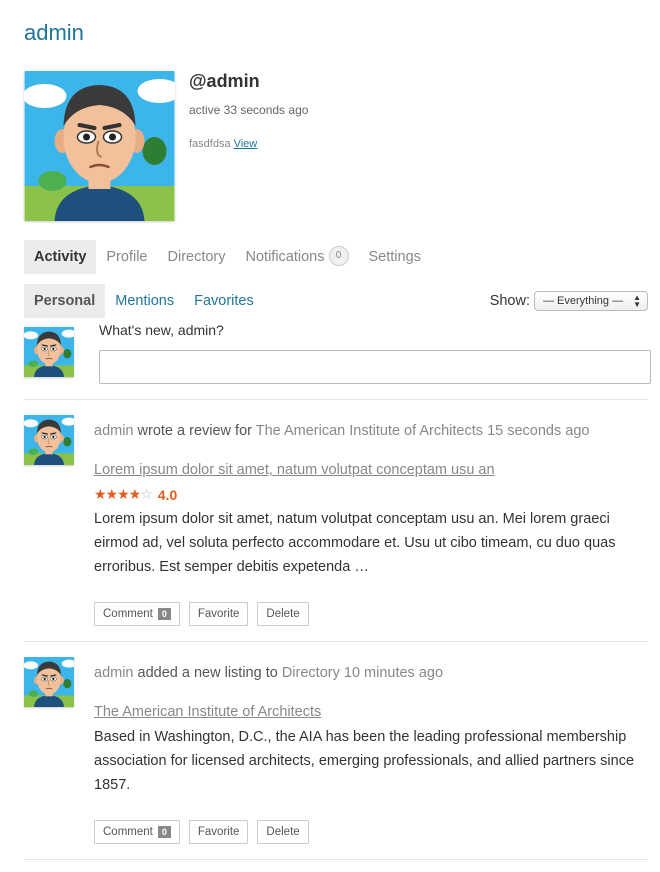  I want to click on profile-avatar, so click(99, 146).